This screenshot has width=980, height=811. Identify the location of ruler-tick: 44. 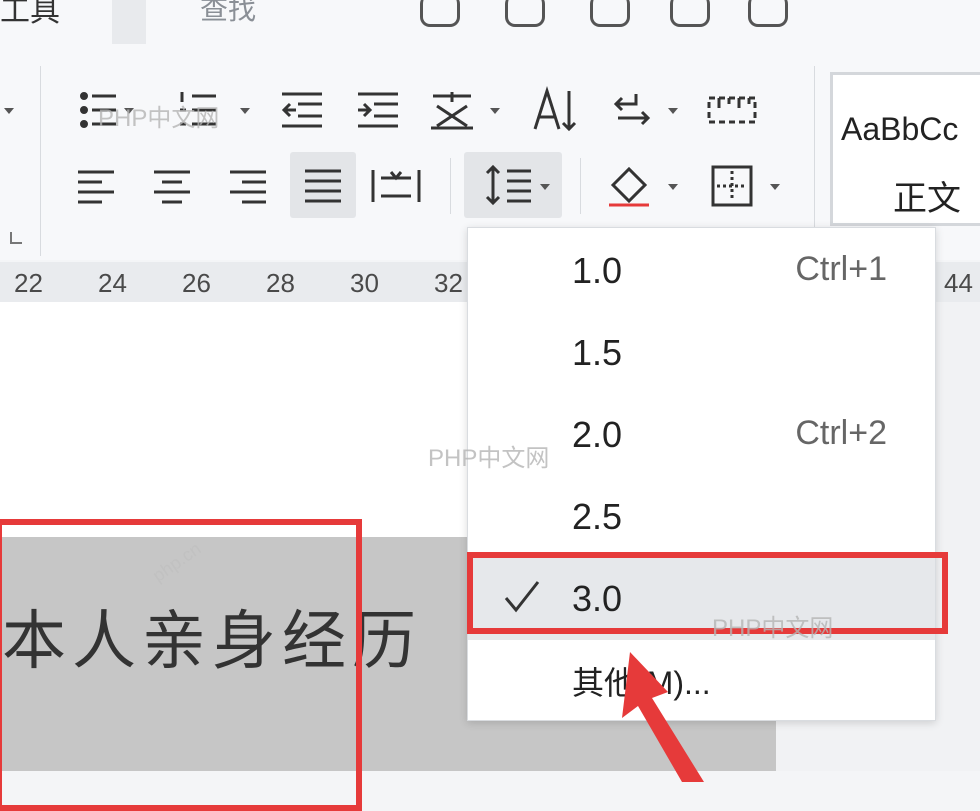
(958, 283).